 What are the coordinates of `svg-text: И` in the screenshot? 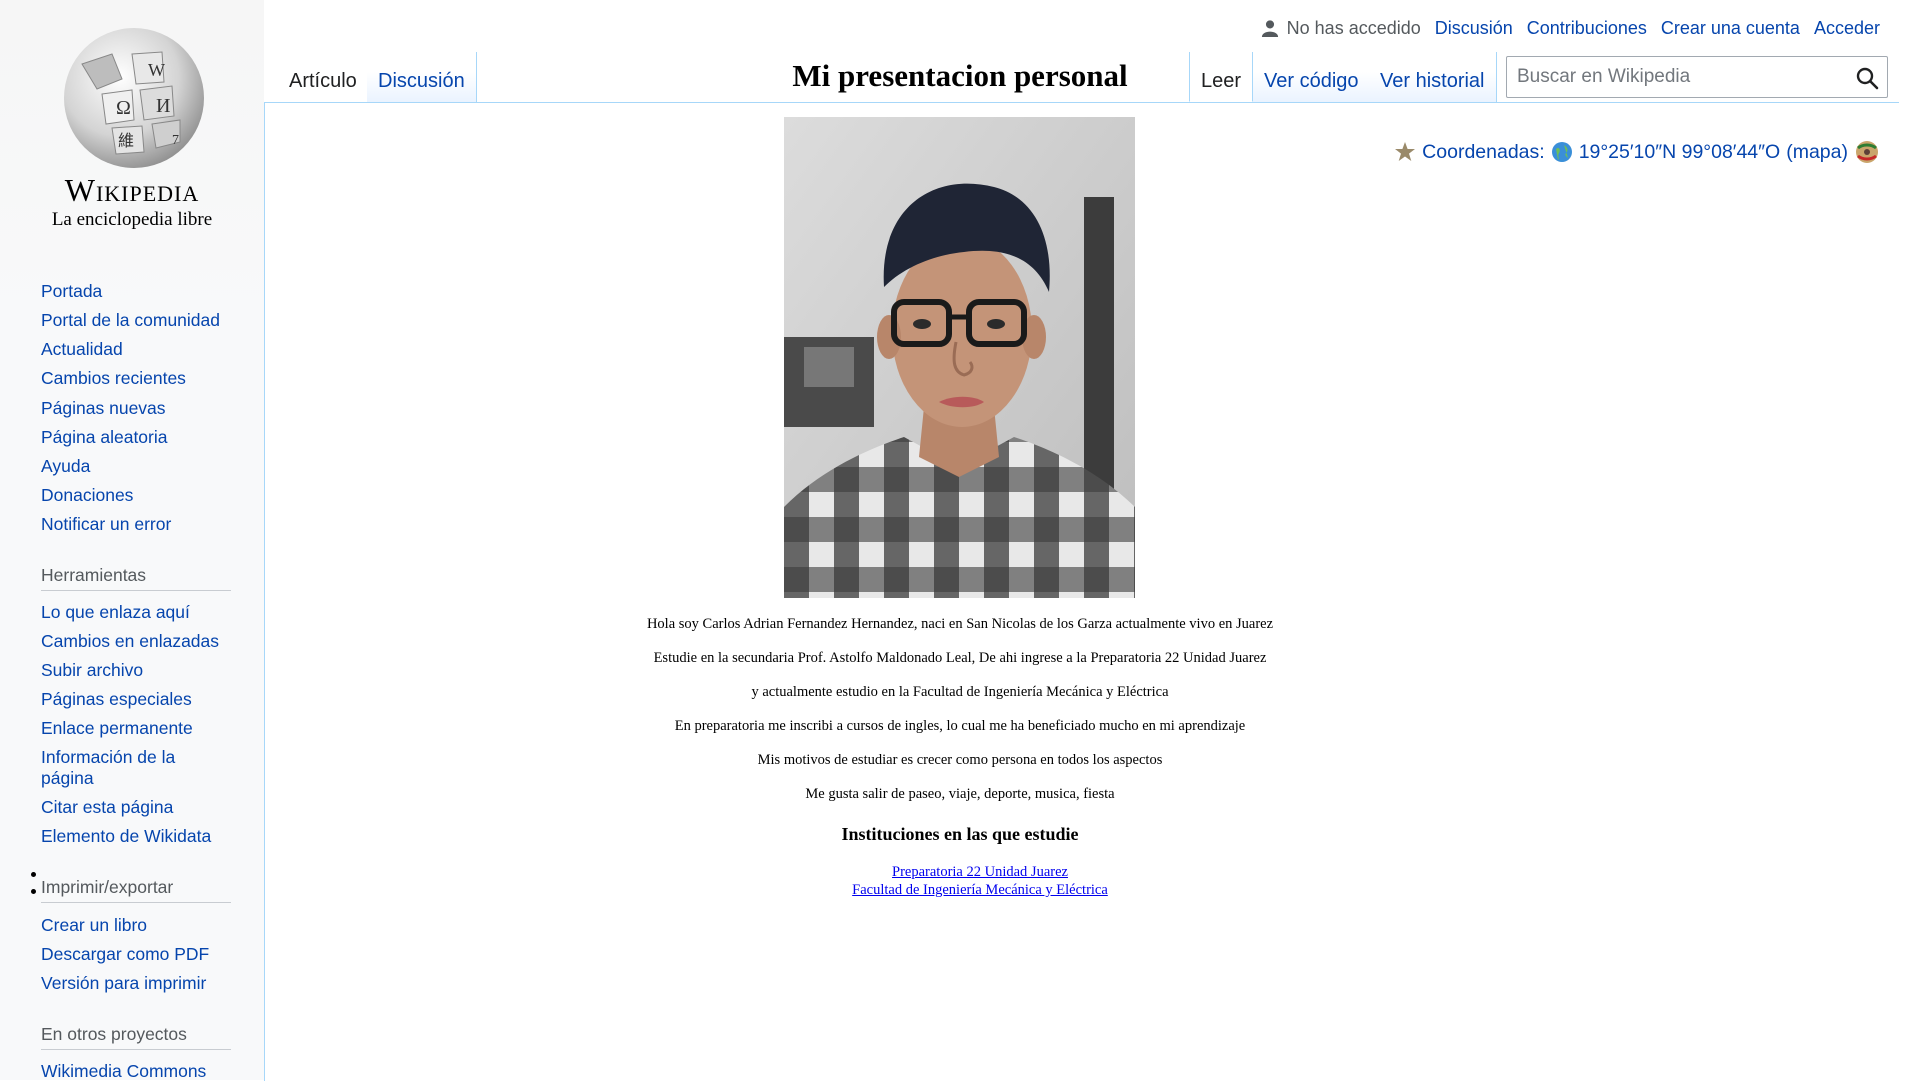 It's located at (163, 106).